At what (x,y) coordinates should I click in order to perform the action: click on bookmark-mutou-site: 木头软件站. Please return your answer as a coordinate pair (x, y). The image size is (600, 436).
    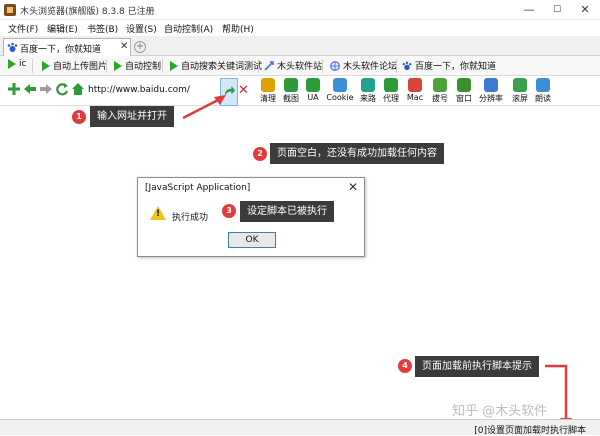
    Looking at the image, I should click on (293, 65).